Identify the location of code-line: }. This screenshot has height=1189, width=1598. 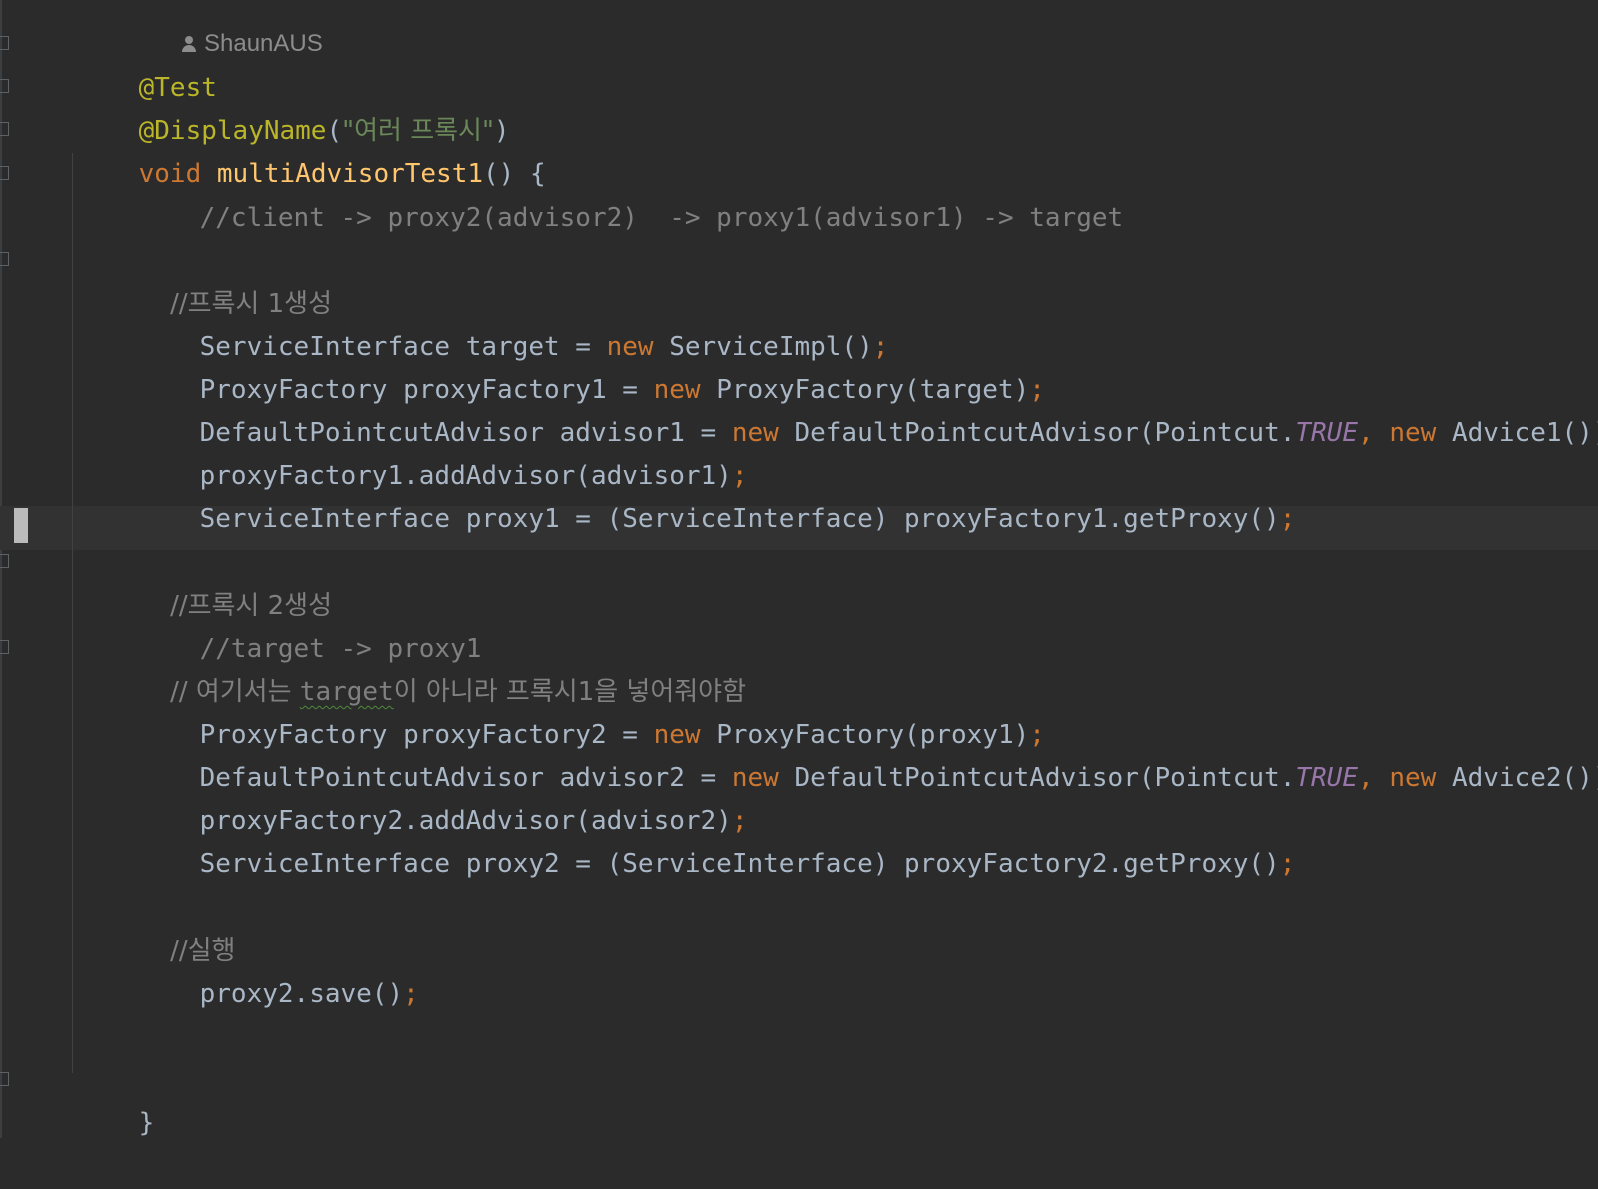
(115, 1097).